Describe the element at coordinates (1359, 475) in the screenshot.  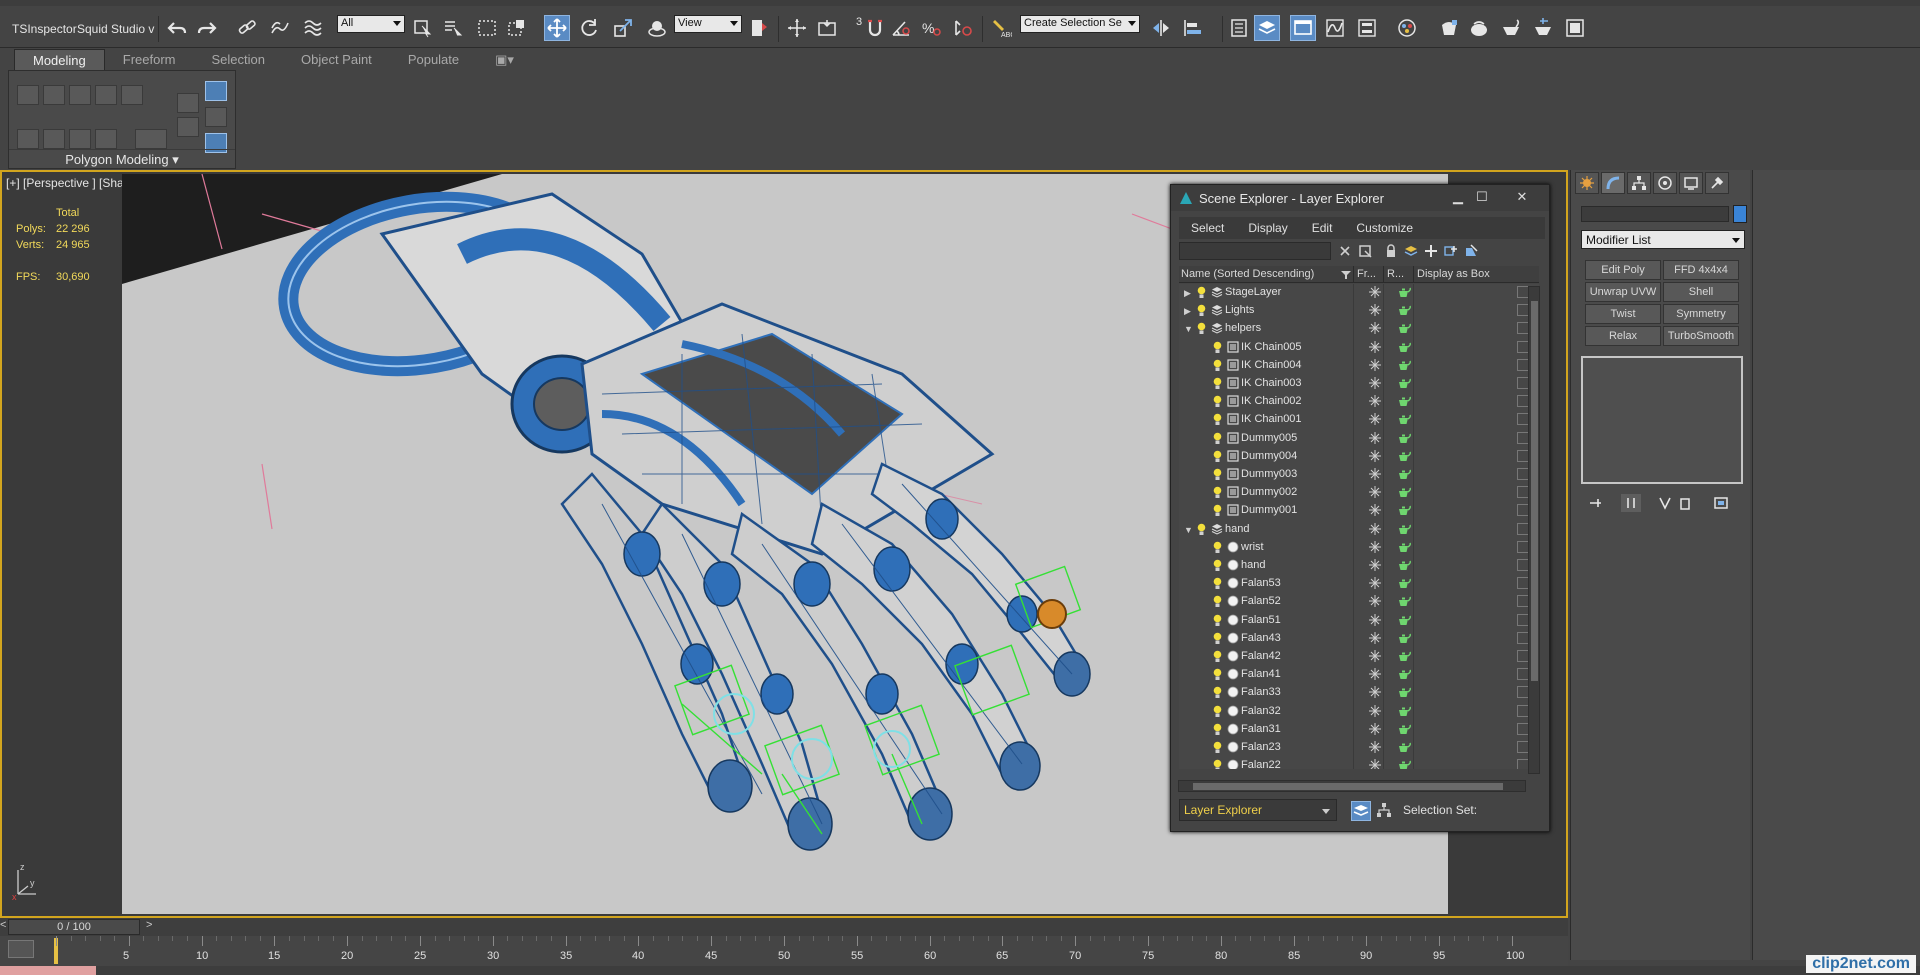
I see `object-row: Dummy003` at that location.